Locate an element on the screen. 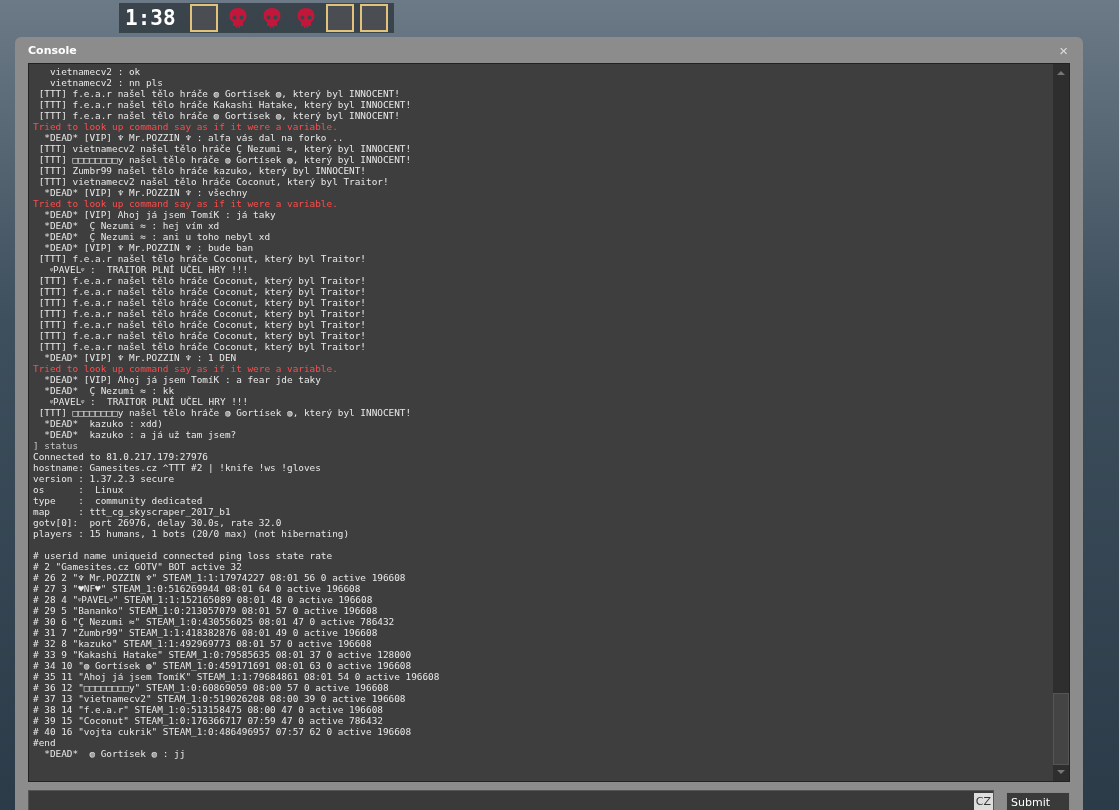 Image resolution: width=1119 pixels, height=810 pixels. console-line: map : ttt_cg_skyscraper_2017_b1 is located at coordinates (132, 511).